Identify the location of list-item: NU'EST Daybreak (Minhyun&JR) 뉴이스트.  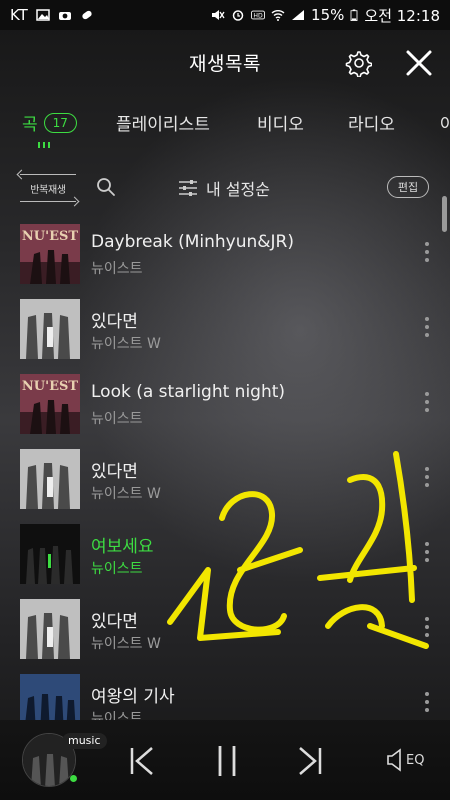
(225, 249).